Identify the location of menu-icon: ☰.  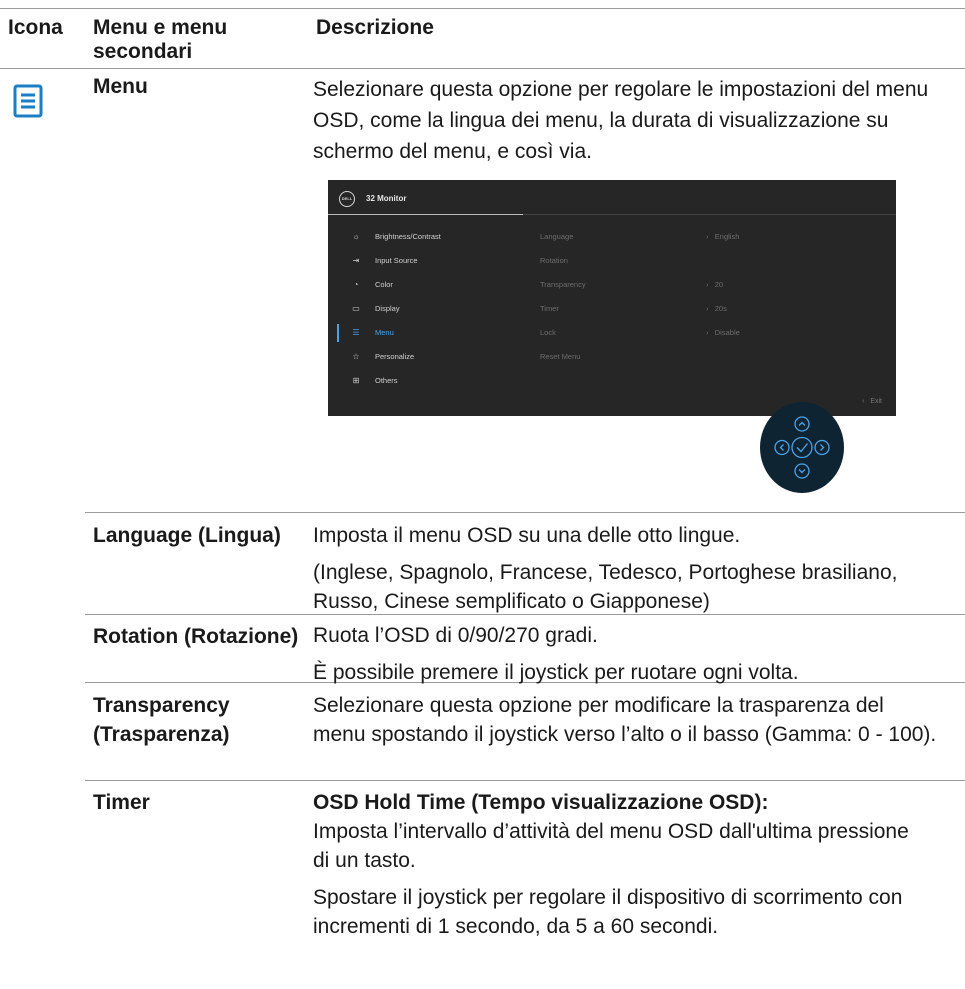
(356, 332).